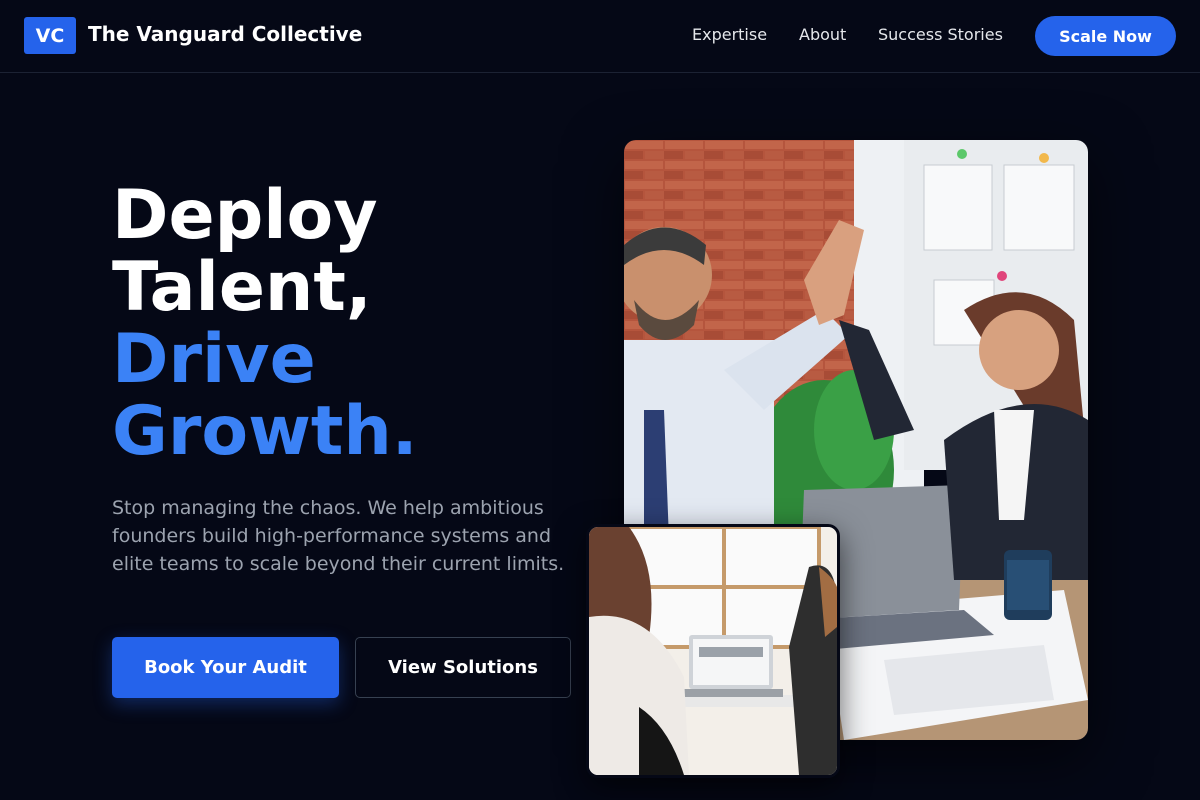 This screenshot has width=1200, height=800. Describe the element at coordinates (242, 287) in the screenshot. I see `headline-line-2: Talent,` at that location.